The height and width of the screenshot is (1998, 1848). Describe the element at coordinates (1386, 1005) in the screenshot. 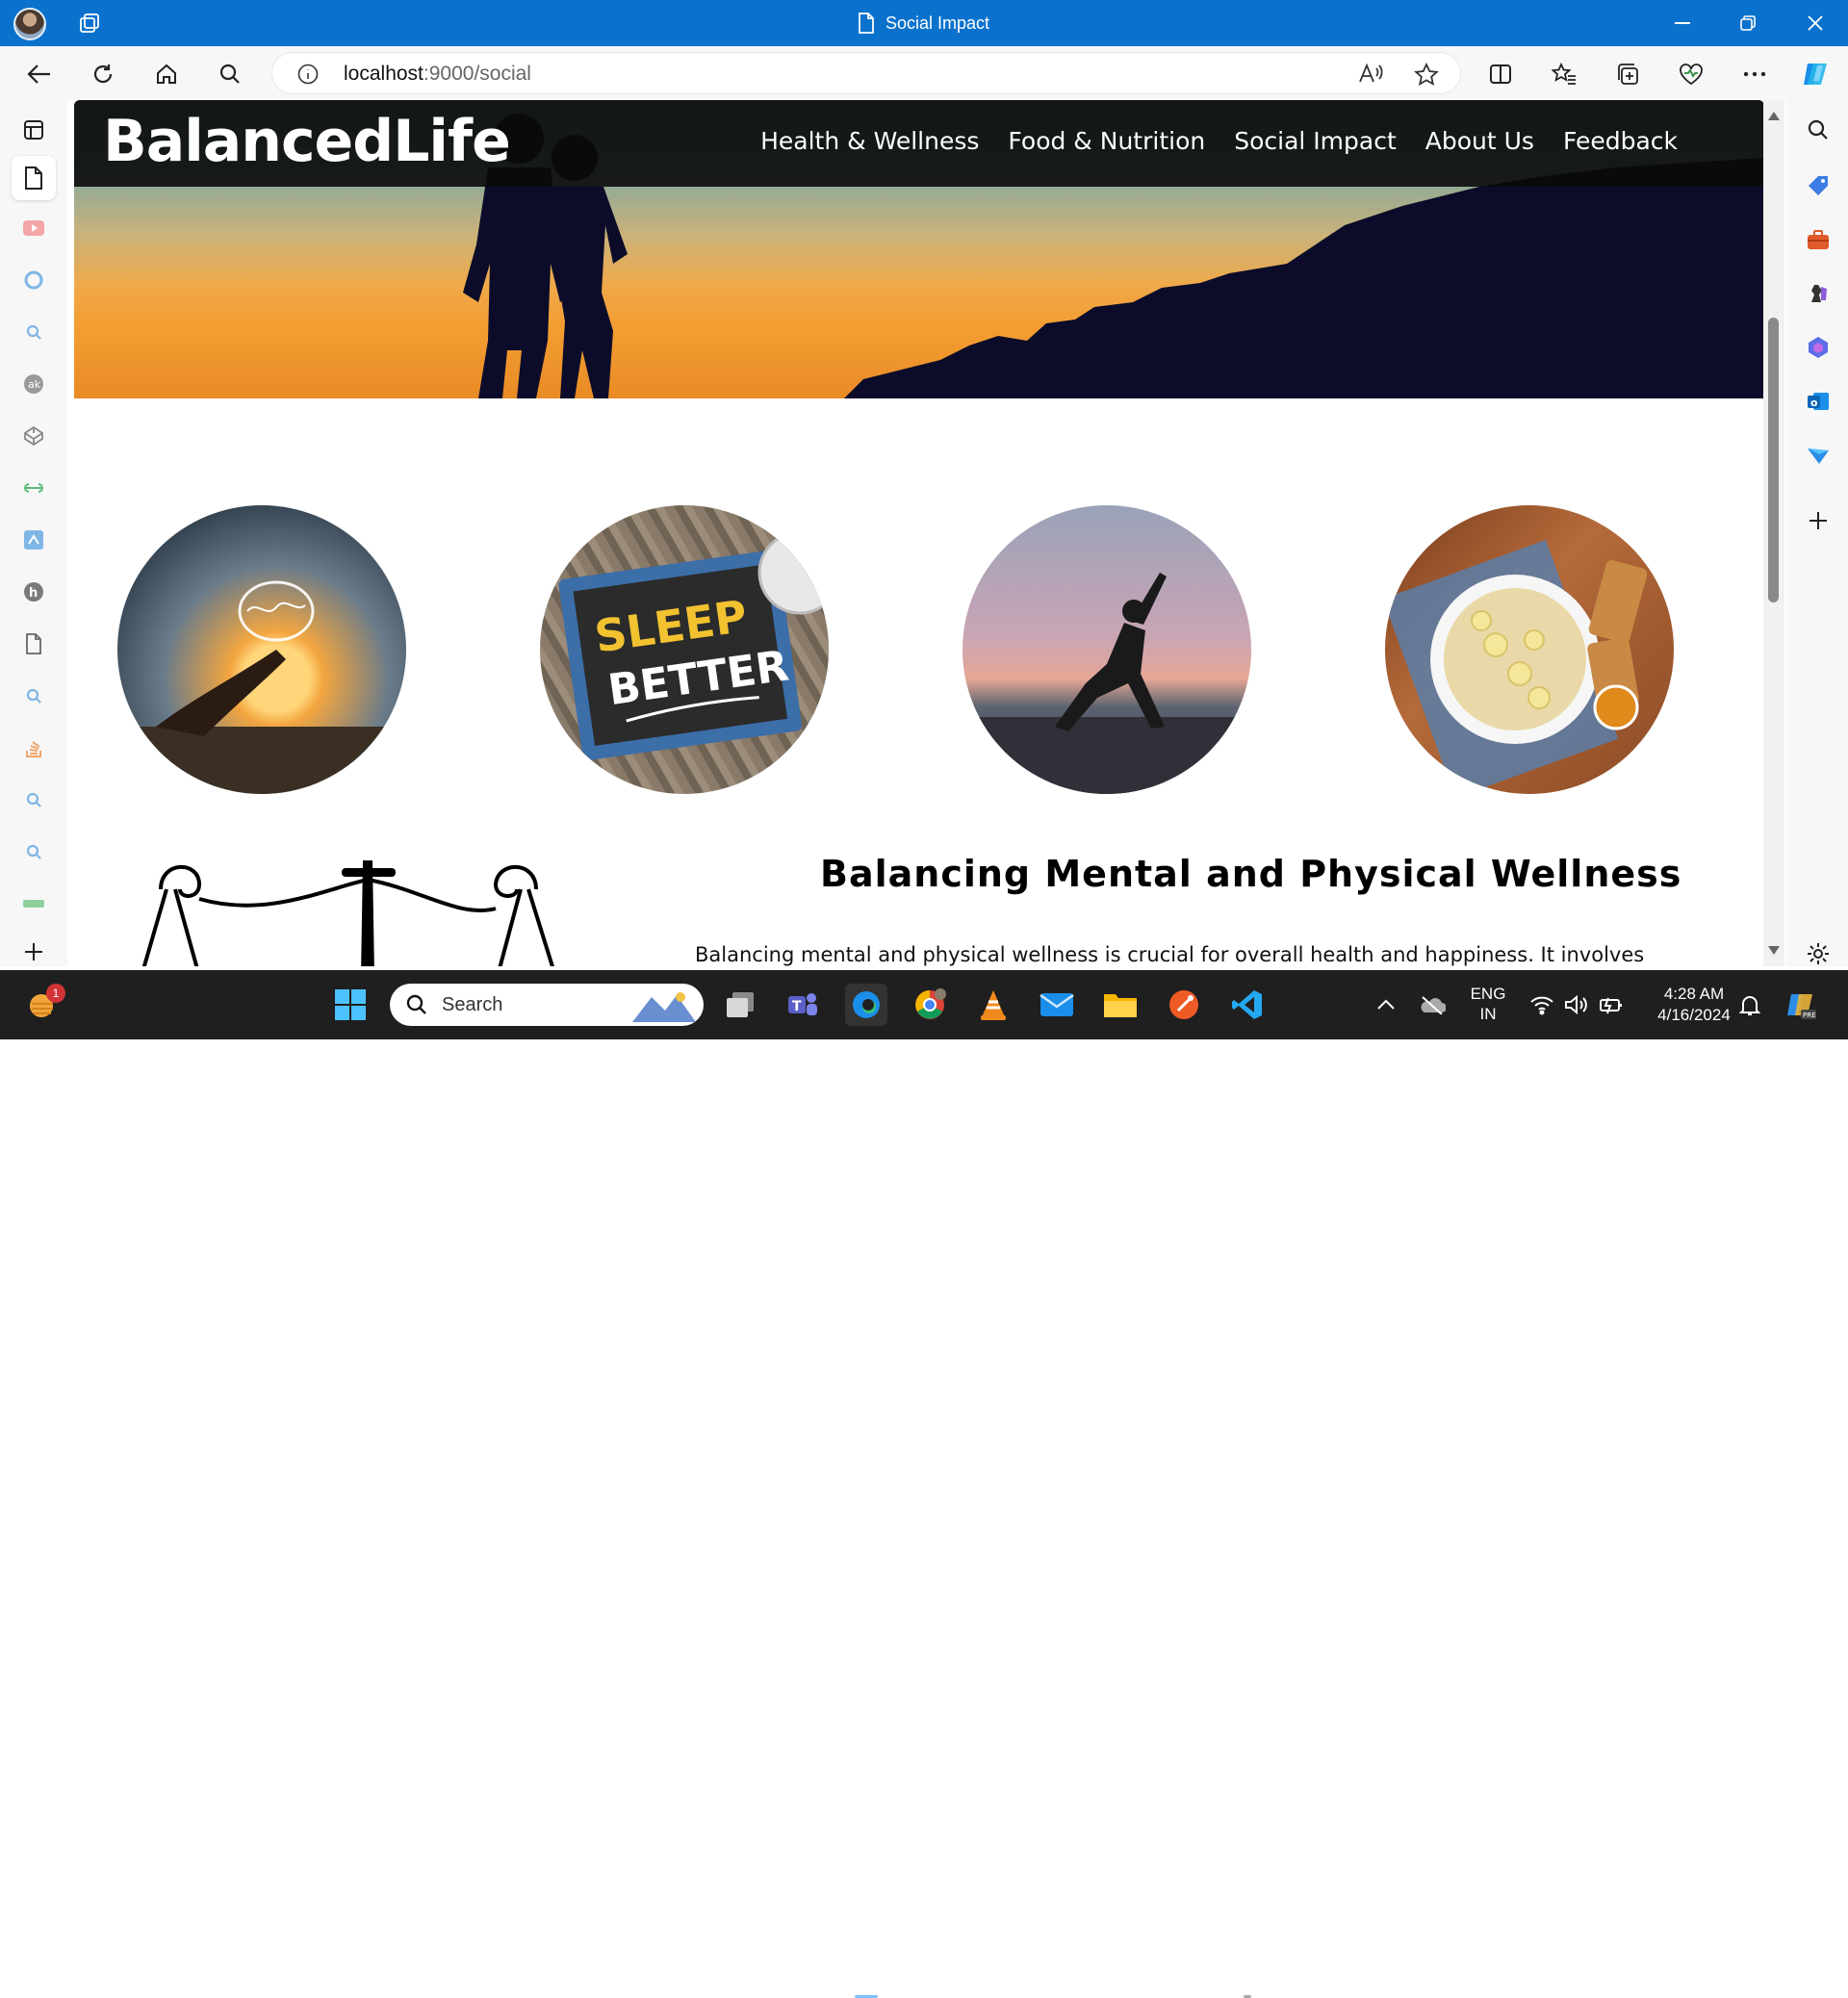

I see `show-hidden-icons-chevron-icon` at that location.